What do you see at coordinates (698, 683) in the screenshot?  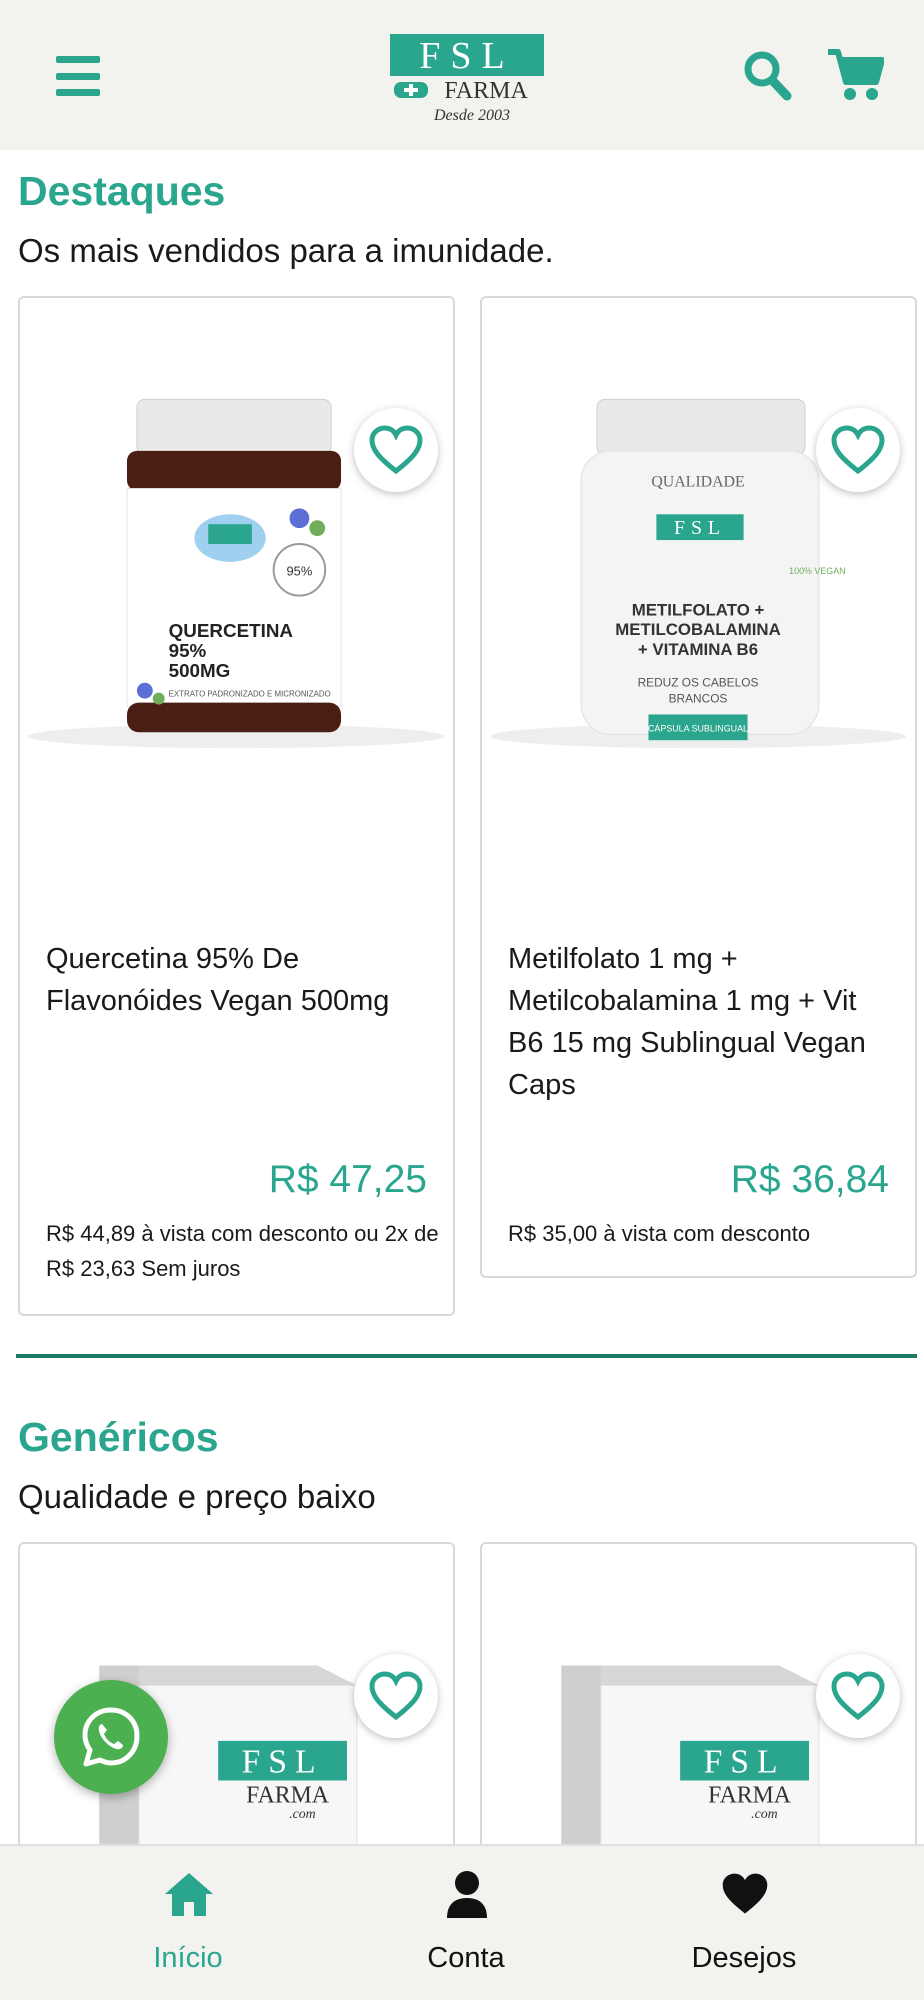 I see `svg-text: REDUZ OS CABELOS` at bounding box center [698, 683].